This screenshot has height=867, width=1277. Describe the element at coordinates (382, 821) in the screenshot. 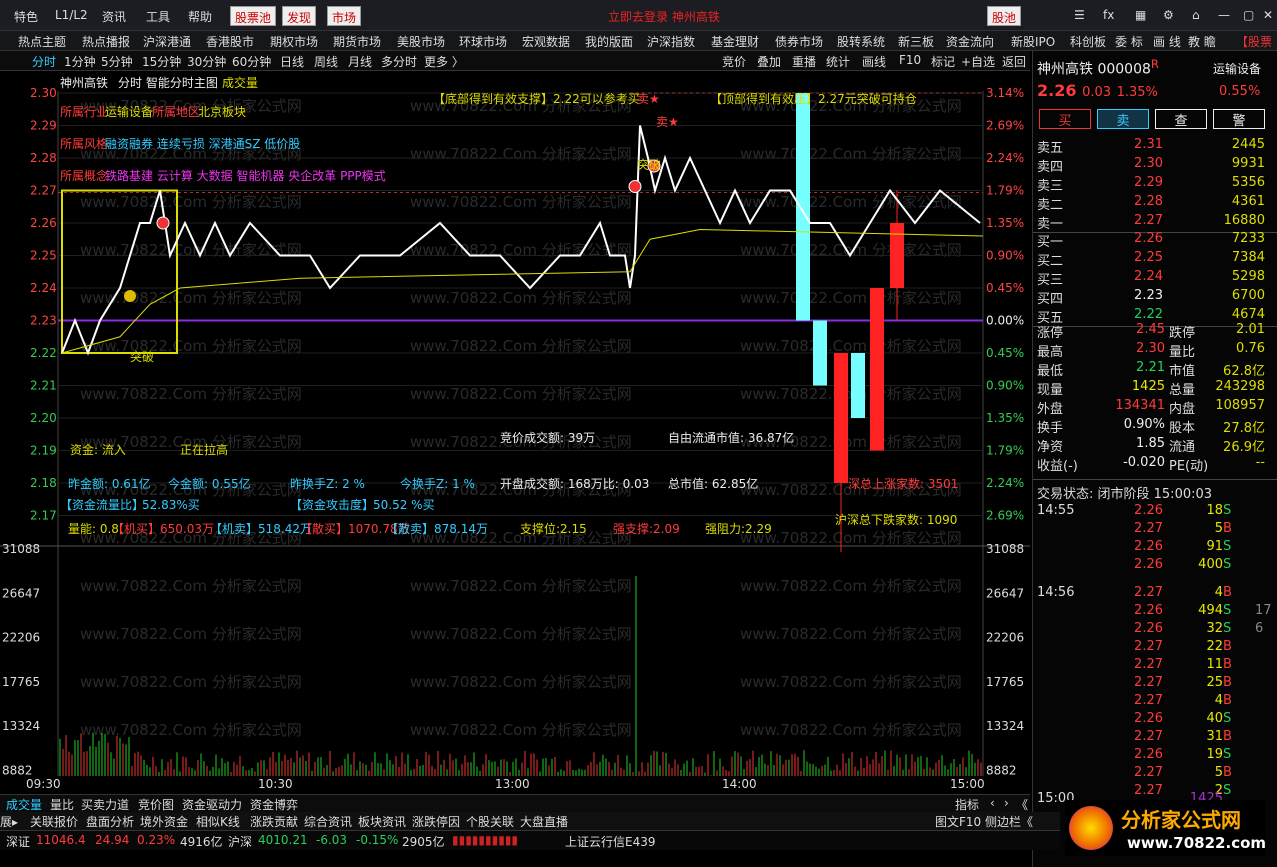

I see `function-tab-7: 板块资讯` at that location.